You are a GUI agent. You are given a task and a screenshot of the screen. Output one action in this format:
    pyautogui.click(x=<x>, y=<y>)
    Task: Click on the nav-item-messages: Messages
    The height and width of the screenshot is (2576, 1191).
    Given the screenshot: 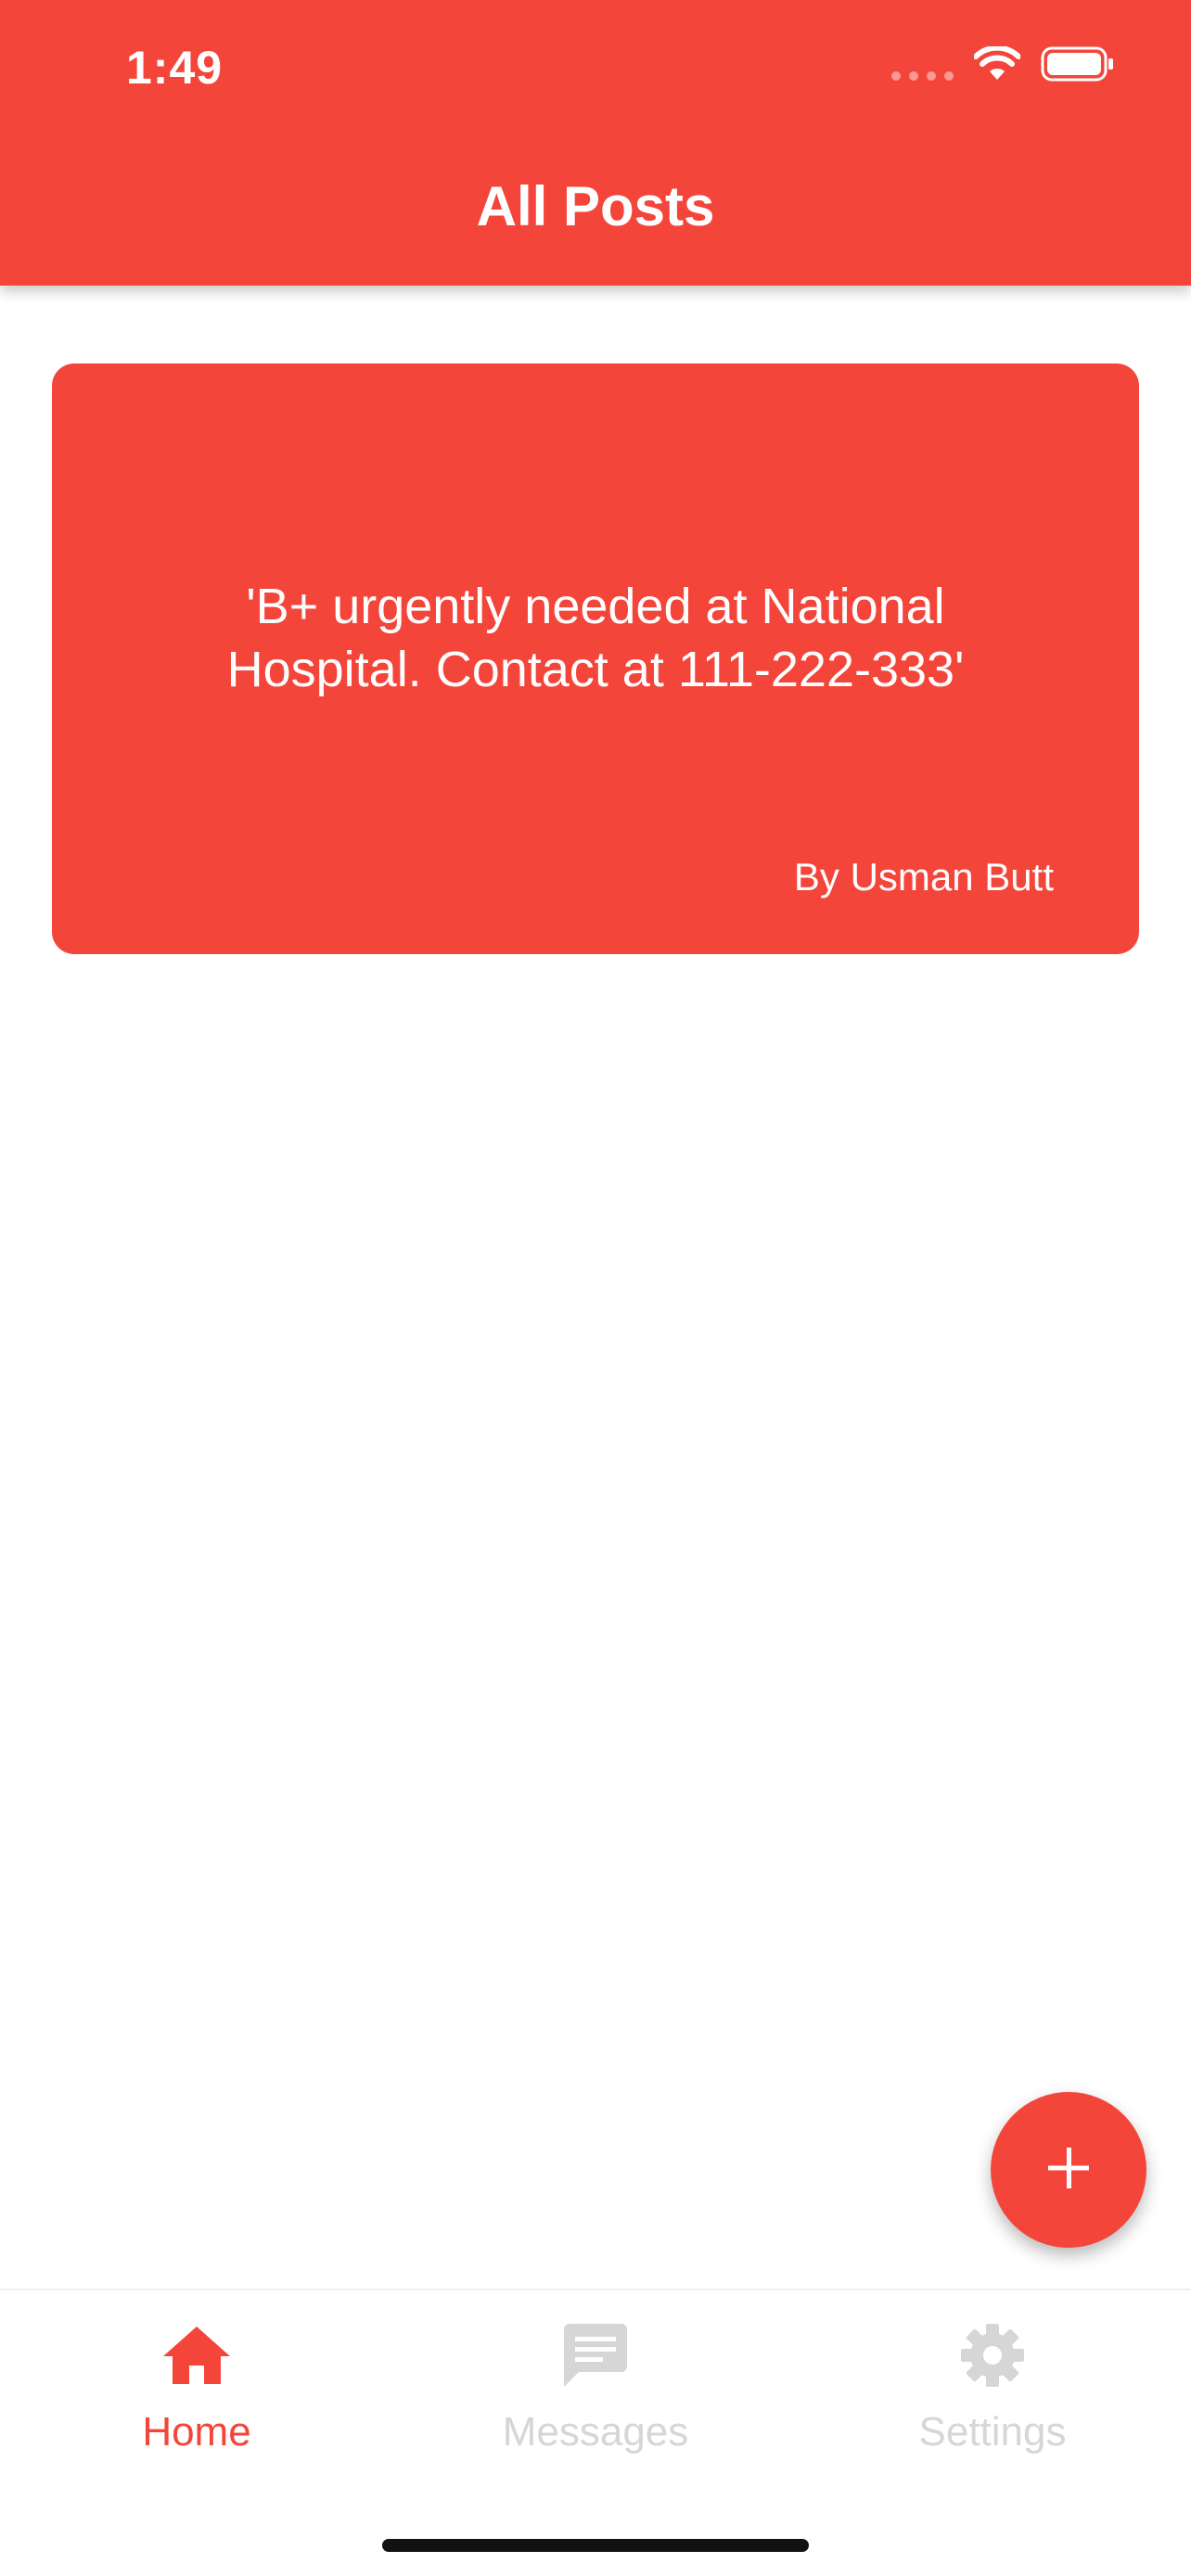 What is the action you would take?
    pyautogui.click(x=595, y=2401)
    